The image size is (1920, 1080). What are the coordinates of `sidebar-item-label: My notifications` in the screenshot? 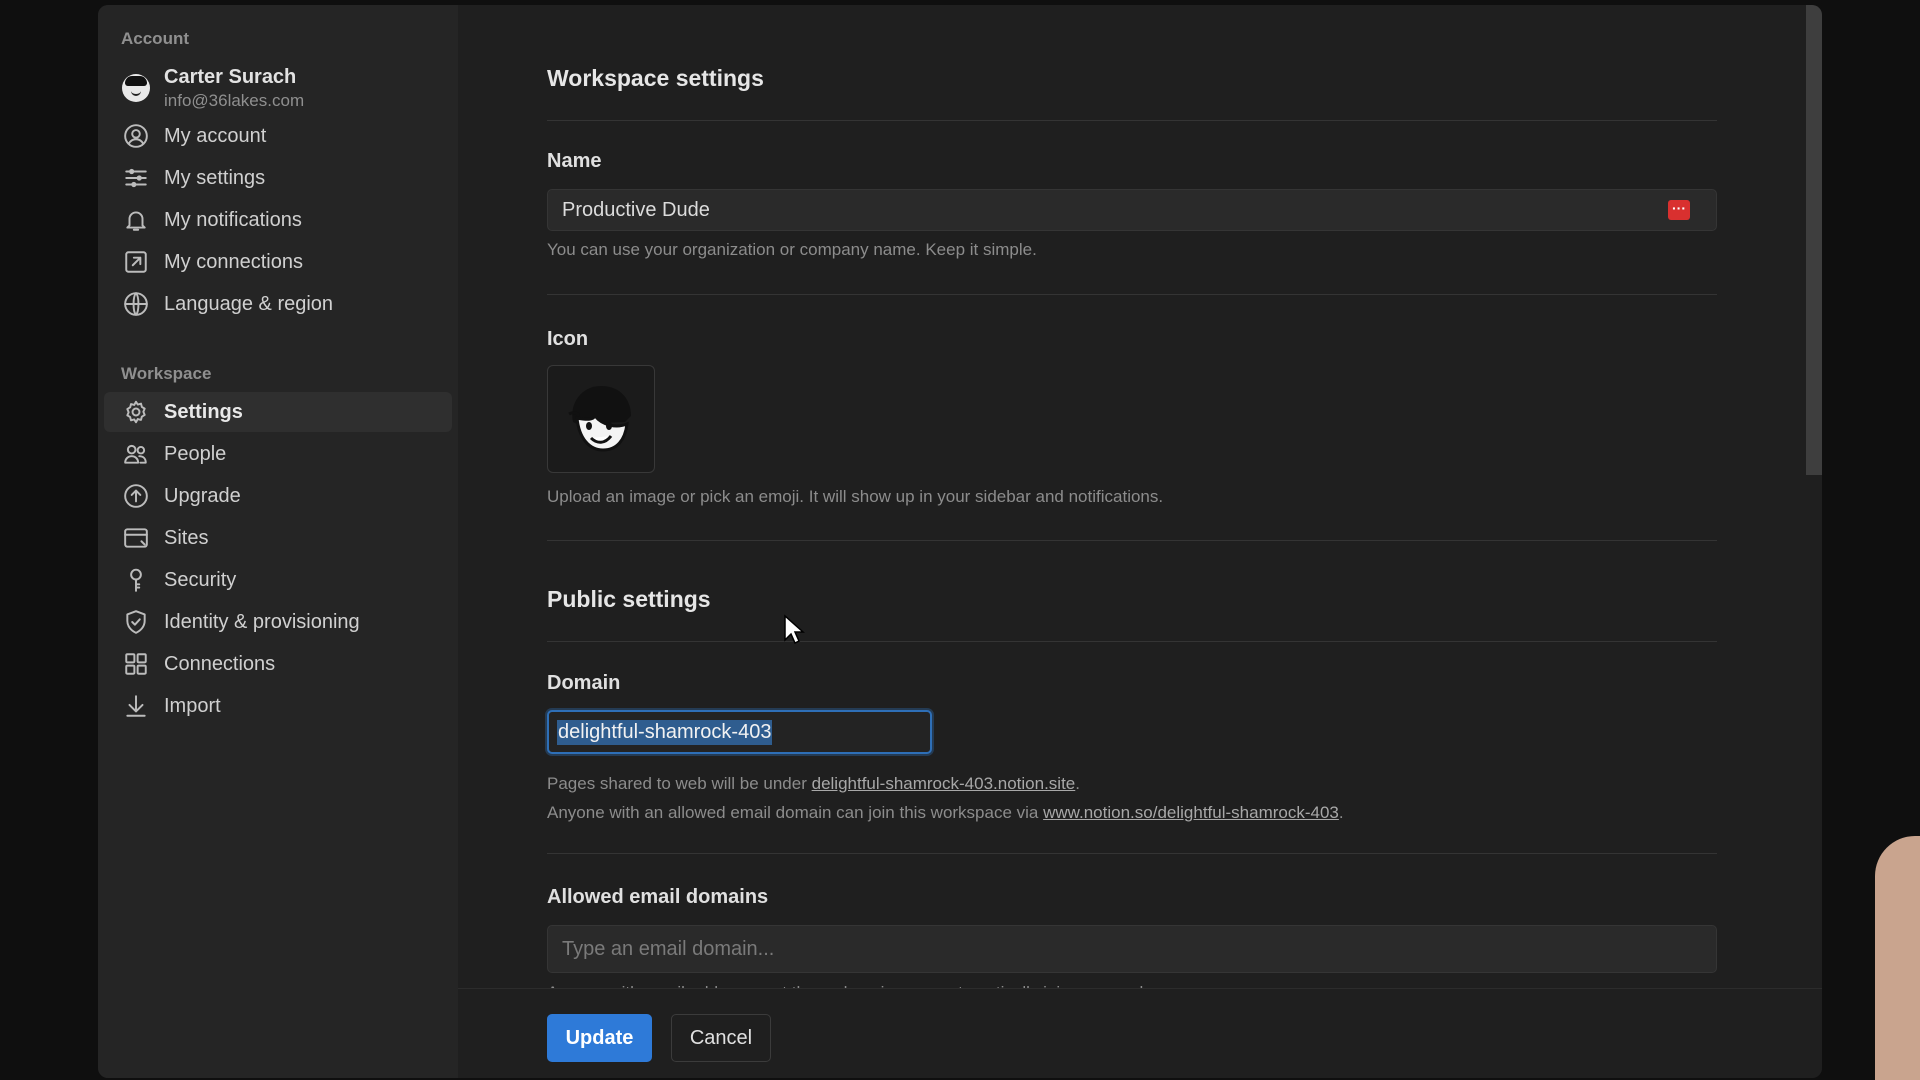 It's located at (233, 219).